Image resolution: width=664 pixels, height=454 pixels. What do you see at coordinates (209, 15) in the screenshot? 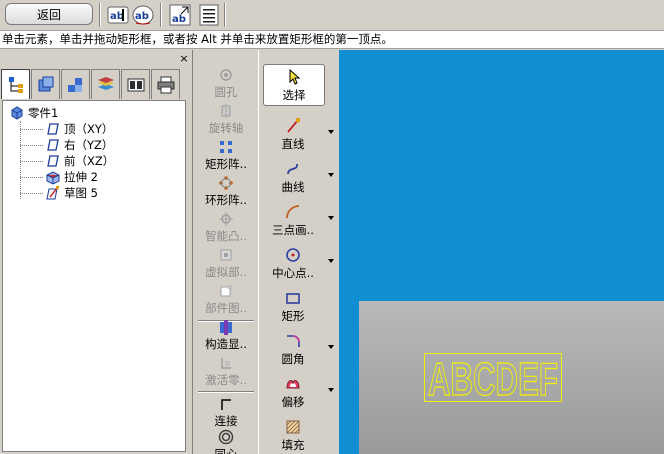
I see `list-icon` at bounding box center [209, 15].